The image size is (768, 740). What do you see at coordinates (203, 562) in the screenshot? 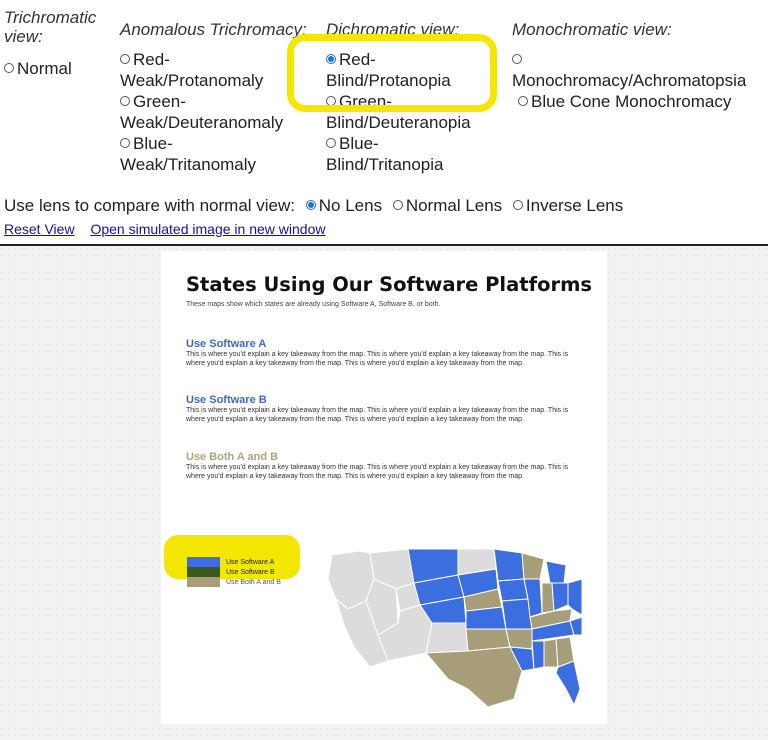
I see `legend-swatch-a` at bounding box center [203, 562].